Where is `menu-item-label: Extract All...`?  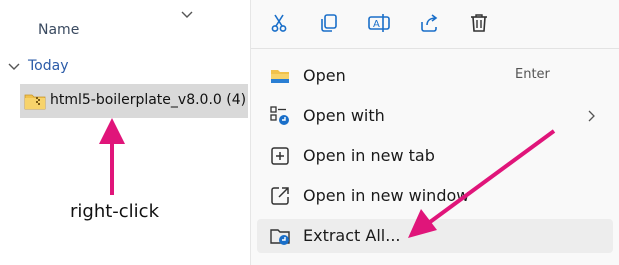 menu-item-label: Extract All... is located at coordinates (352, 235).